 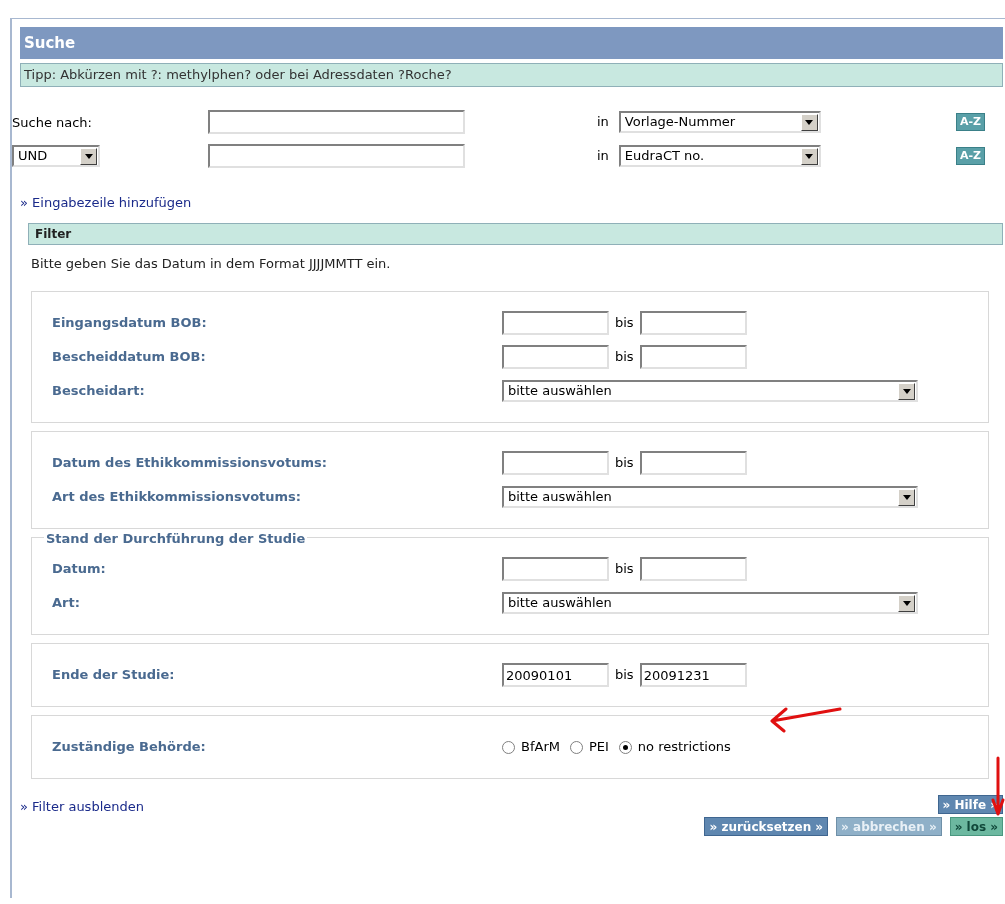 What do you see at coordinates (129, 747) in the screenshot?
I see `field-label: Zuständige Behörde:` at bounding box center [129, 747].